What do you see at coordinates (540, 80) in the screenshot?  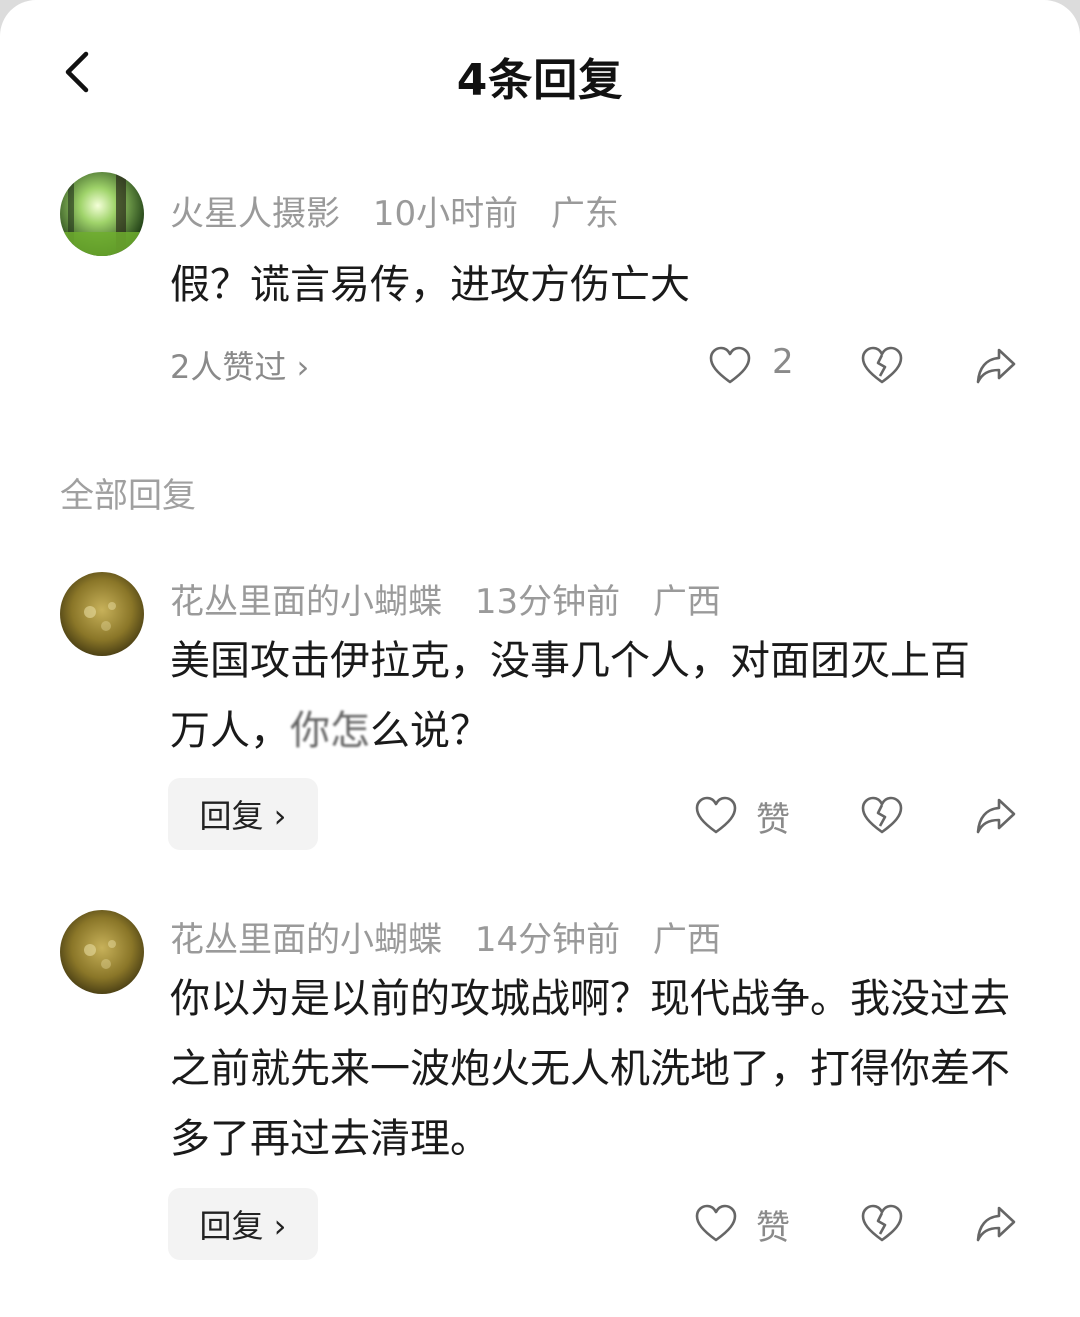 I see `page-title: 4条回复` at bounding box center [540, 80].